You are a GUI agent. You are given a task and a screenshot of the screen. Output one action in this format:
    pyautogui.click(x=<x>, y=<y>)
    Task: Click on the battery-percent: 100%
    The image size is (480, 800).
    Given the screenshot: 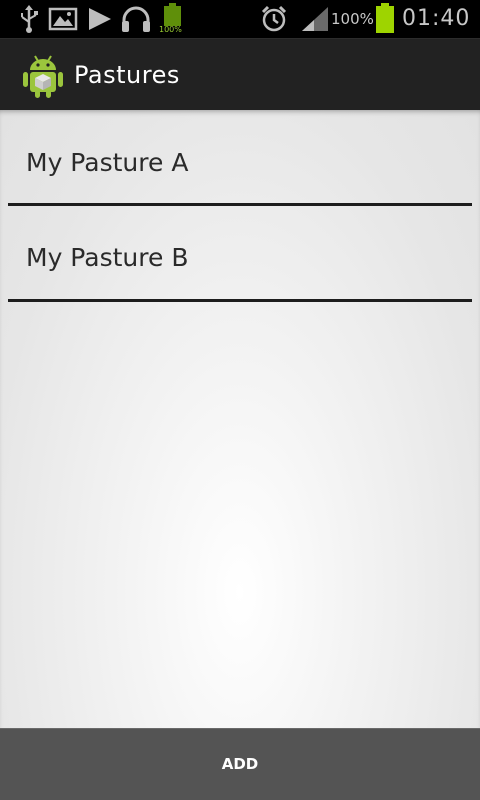 What is the action you would take?
    pyautogui.click(x=352, y=19)
    